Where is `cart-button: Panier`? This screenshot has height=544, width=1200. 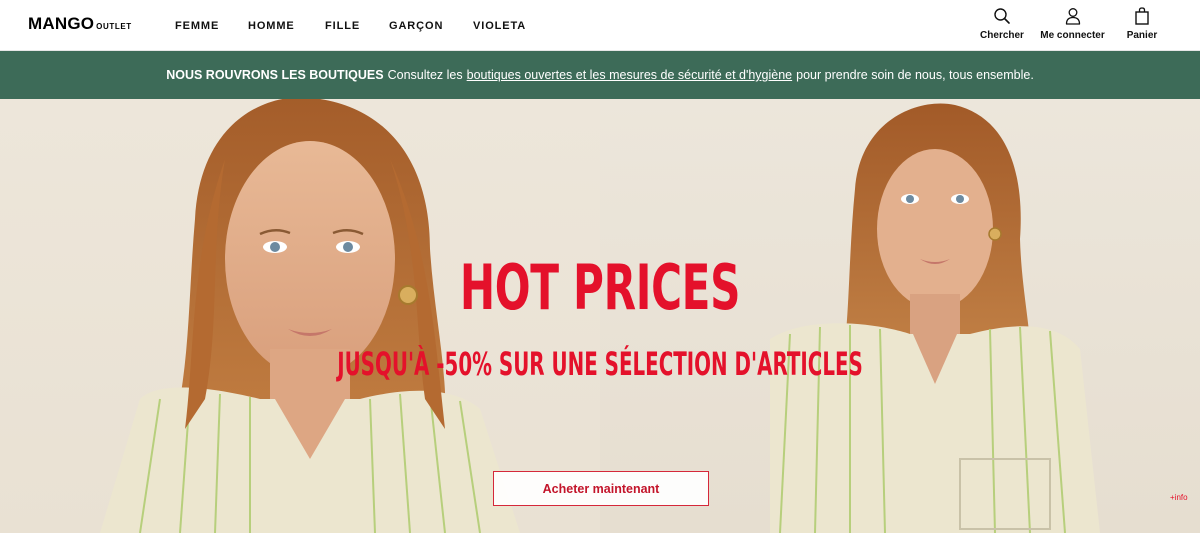 cart-button: Panier is located at coordinates (1142, 24).